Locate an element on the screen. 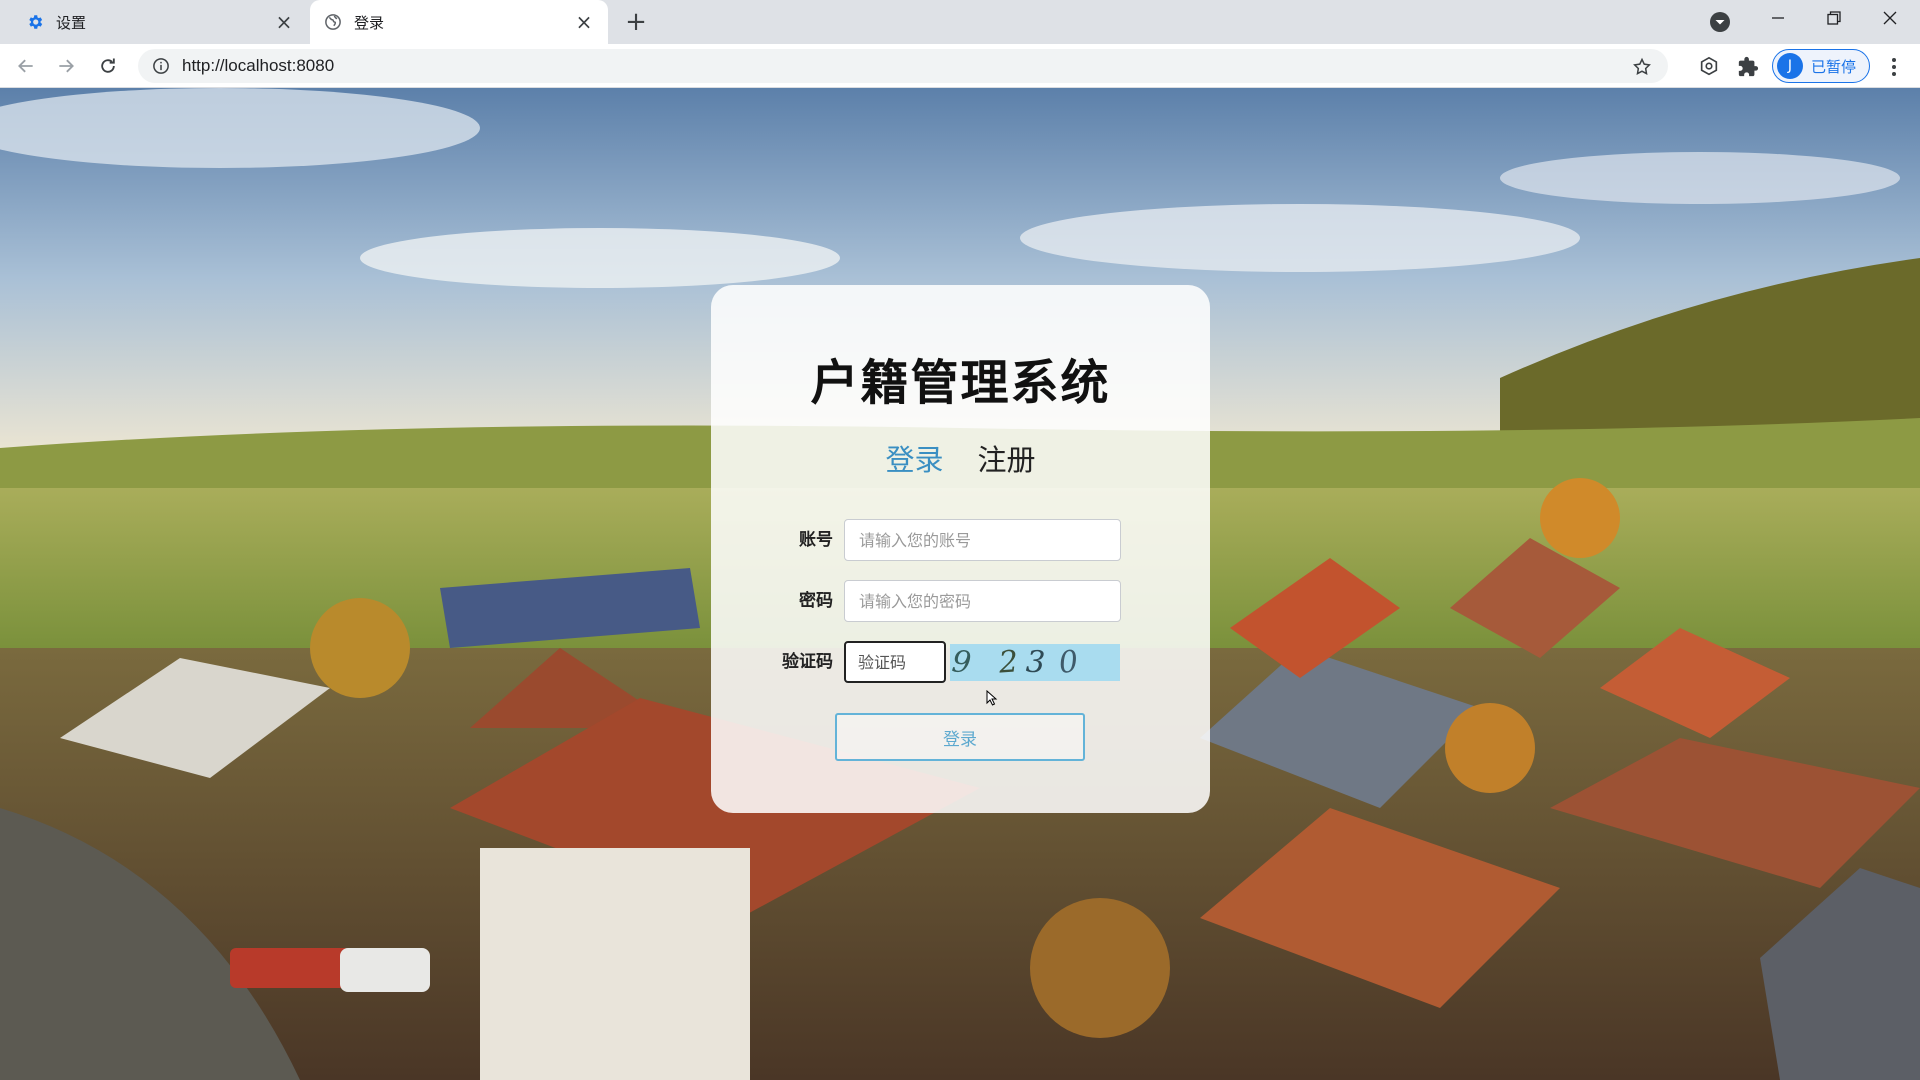 The height and width of the screenshot is (1080, 1920). captcha-digit: 9 is located at coordinates (961, 662).